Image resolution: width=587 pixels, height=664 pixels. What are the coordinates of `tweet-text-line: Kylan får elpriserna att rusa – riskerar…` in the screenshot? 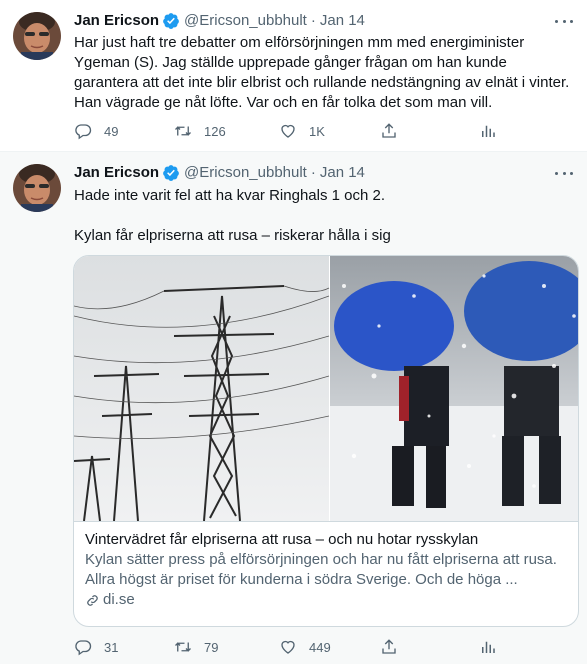 It's located at (232, 235).